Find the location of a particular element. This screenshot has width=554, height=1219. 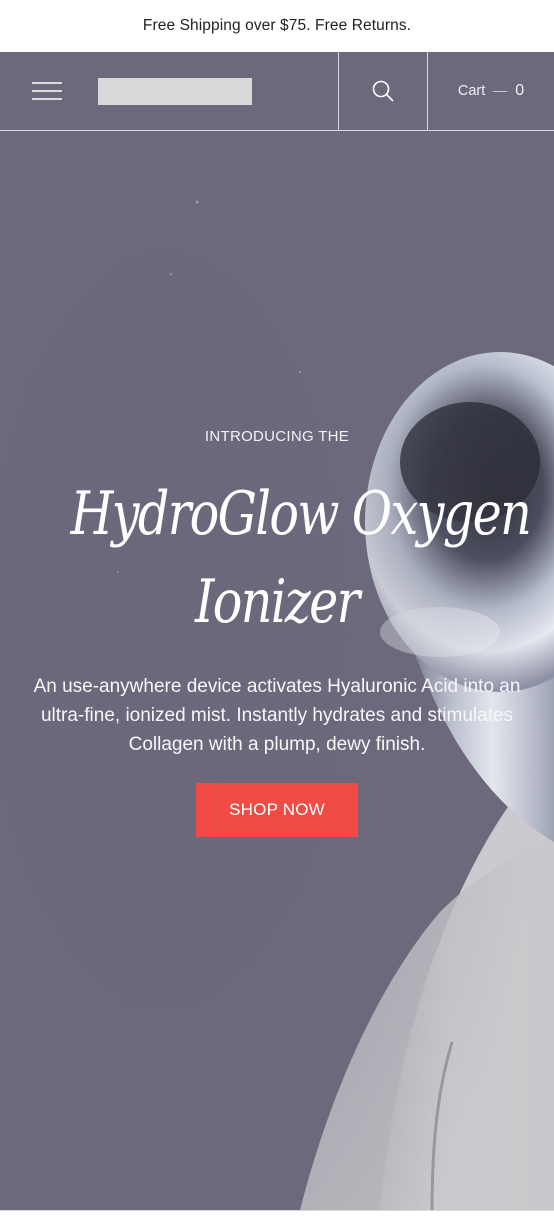

hero-title: HydroGlow Oxygen Ionizer is located at coordinates (277, 558).